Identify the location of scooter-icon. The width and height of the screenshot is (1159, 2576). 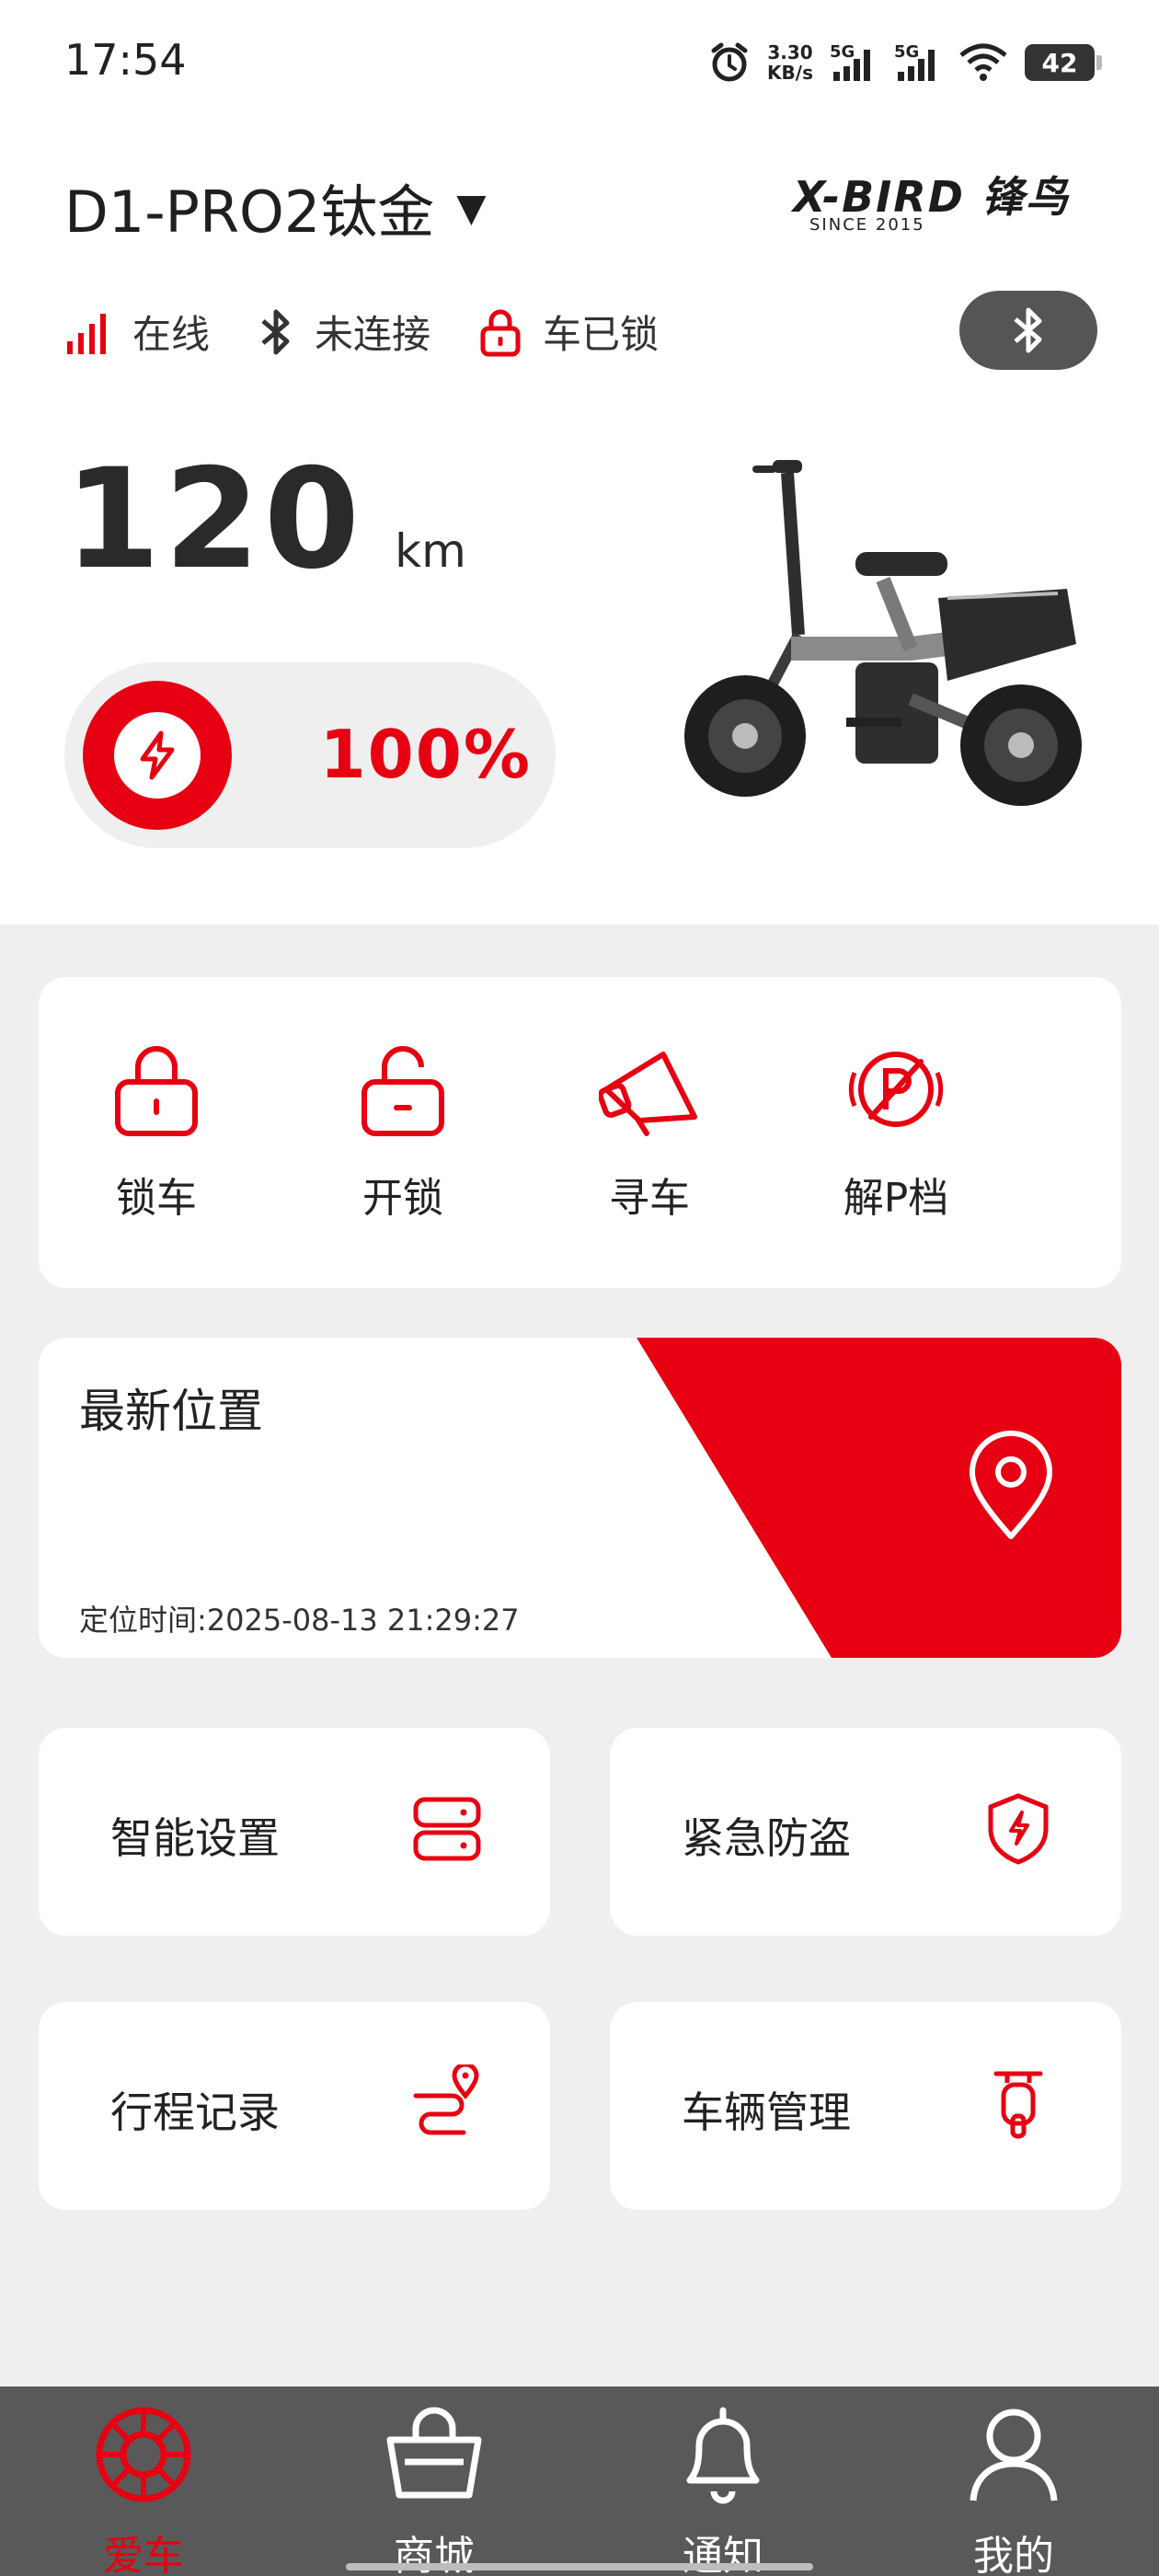
(1018, 2105).